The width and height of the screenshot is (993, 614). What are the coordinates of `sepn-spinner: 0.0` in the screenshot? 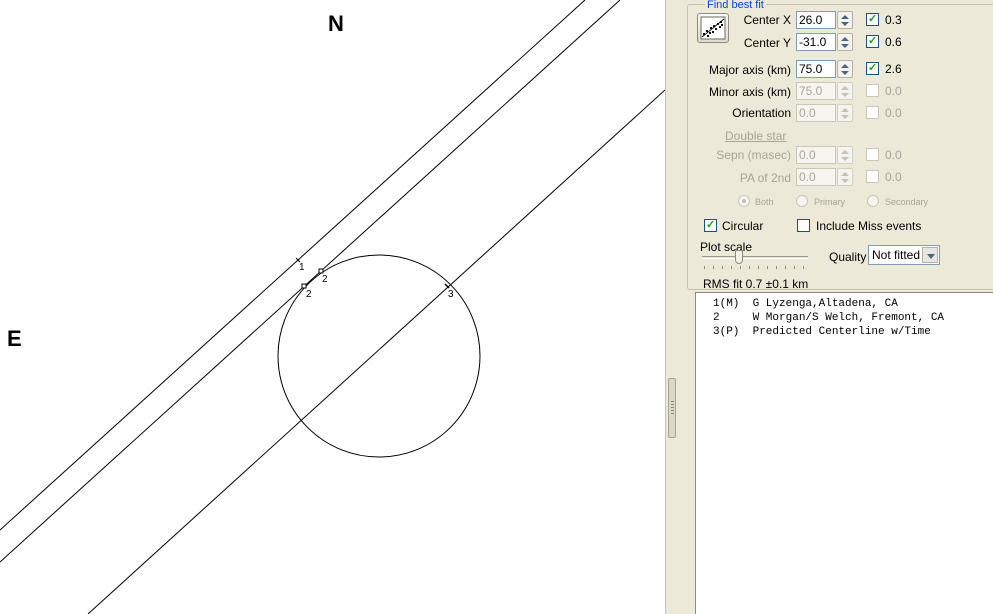 It's located at (825, 155).